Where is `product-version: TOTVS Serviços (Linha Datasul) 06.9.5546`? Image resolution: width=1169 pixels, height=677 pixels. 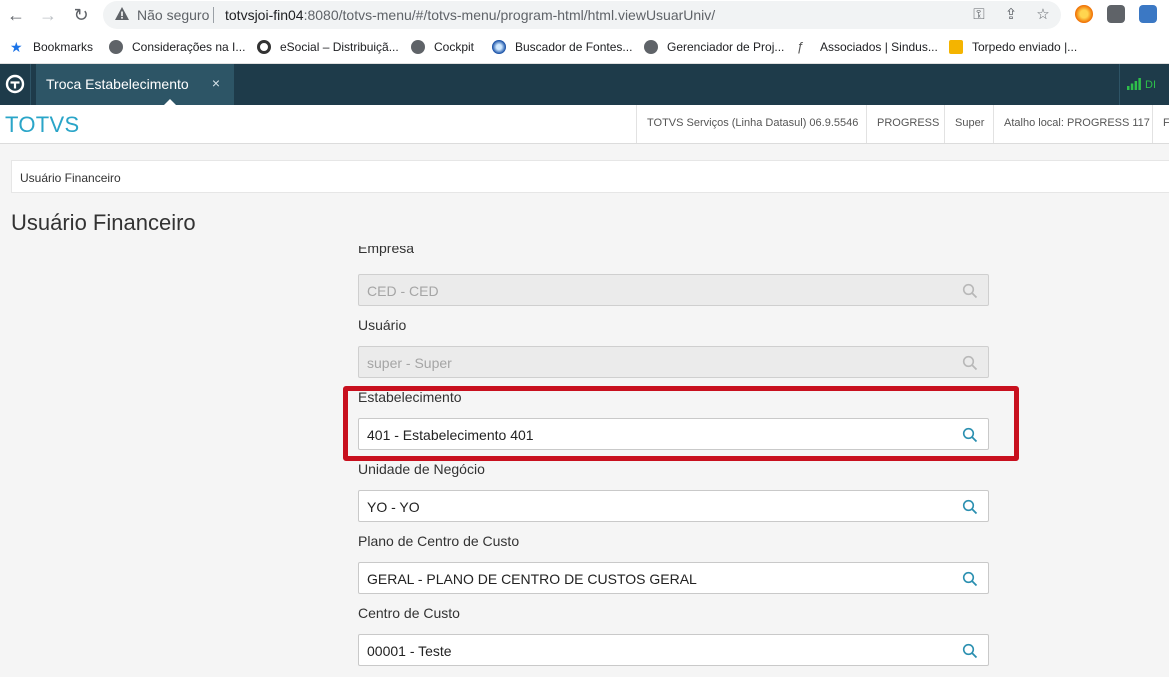 product-version: TOTVS Serviços (Linha Datasul) 06.9.5546 is located at coordinates (751, 124).